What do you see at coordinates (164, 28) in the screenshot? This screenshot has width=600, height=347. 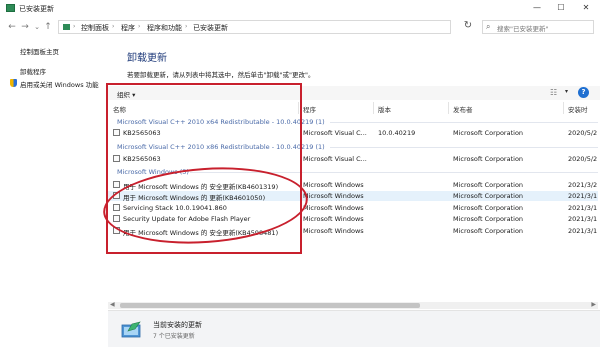 I see `breadcrumb-programs-and-features: 程序和功能` at bounding box center [164, 28].